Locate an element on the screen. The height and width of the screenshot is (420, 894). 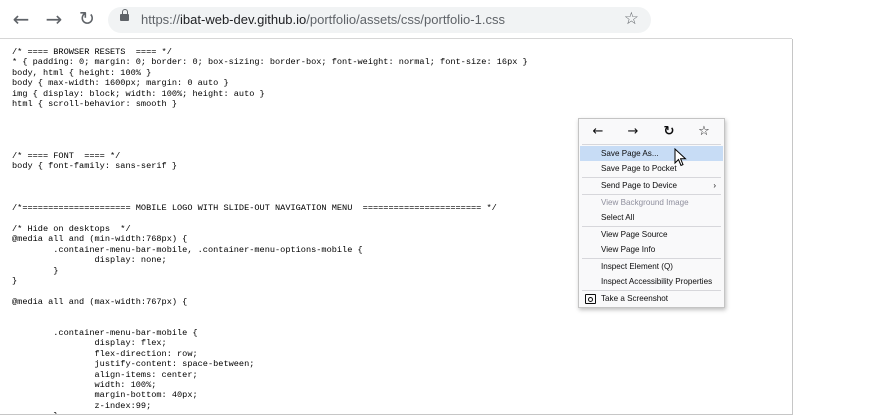
code-line: flex-direction: row; is located at coordinates (105, 353).